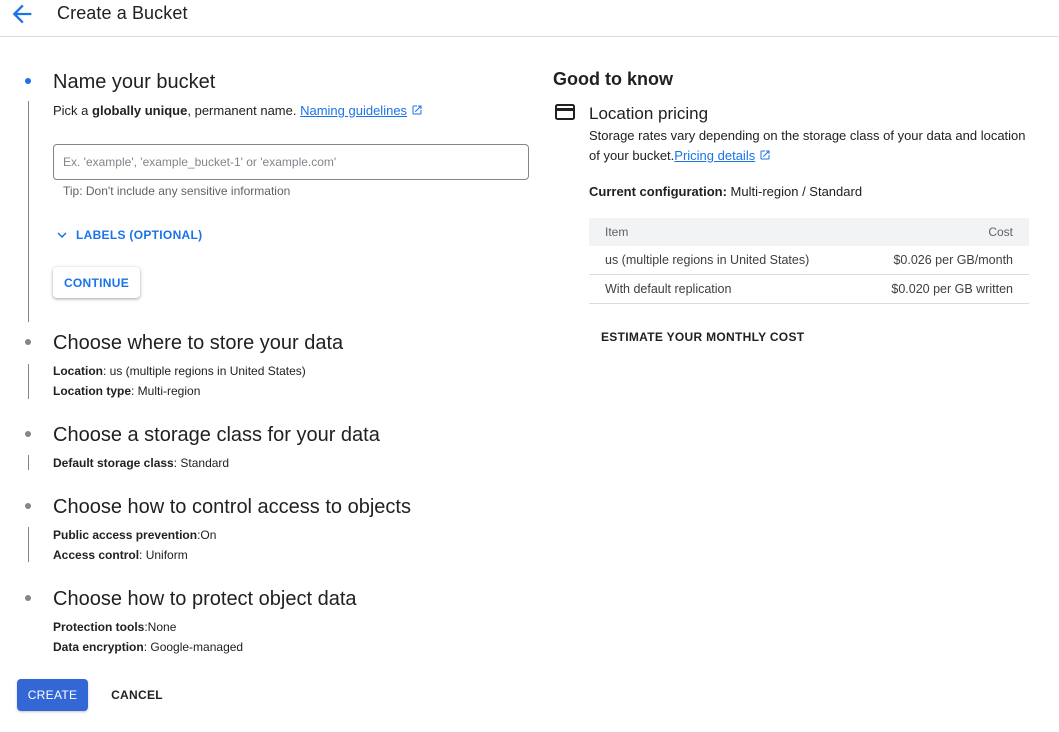 The width and height of the screenshot is (1059, 732). Describe the element at coordinates (714, 155) in the screenshot. I see `pricing-details-link: Pricing details` at that location.